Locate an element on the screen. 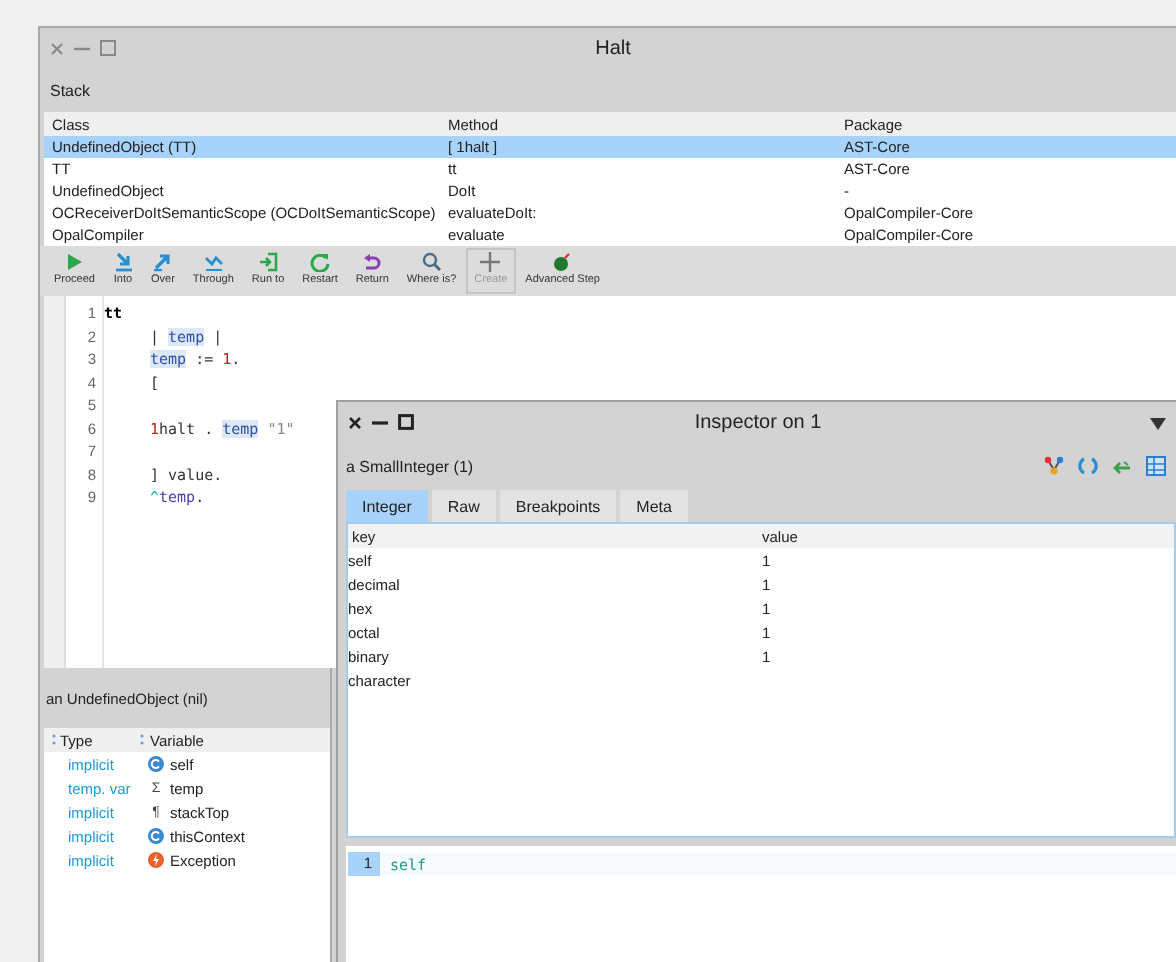 Image resolution: width=1176 pixels, height=962 pixels. arrow-down-icon is located at coordinates (123, 262).